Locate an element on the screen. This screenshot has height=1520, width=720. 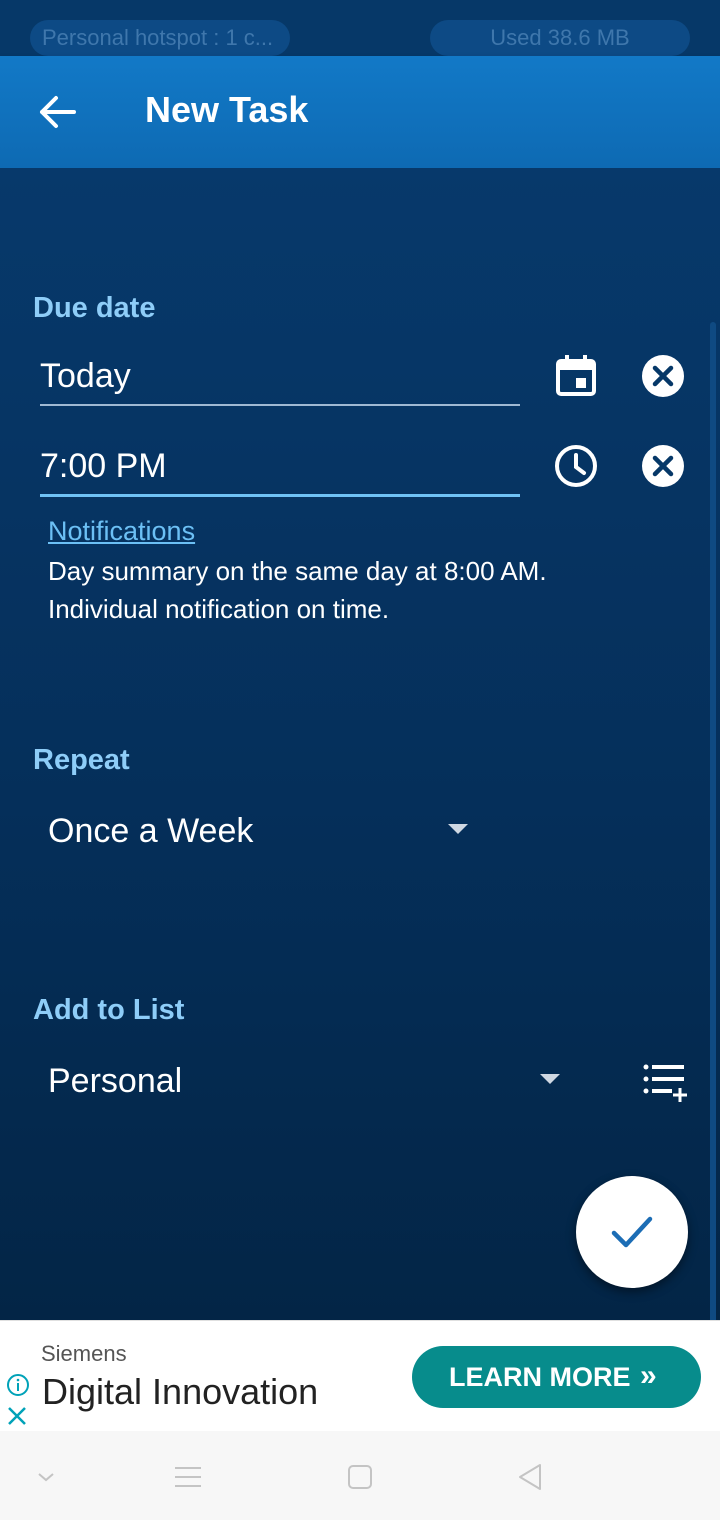
home-icon is located at coordinates (360, 1477).